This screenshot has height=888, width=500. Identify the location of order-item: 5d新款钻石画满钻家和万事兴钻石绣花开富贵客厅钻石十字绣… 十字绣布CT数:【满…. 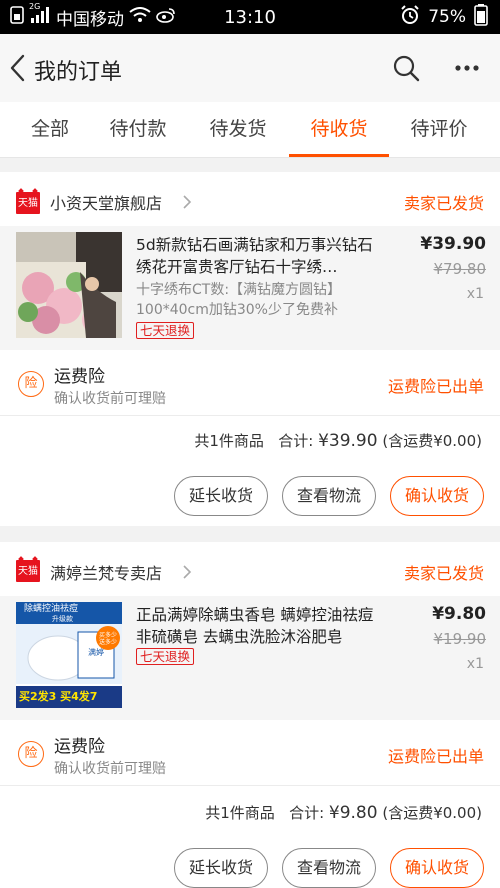
(250, 288).